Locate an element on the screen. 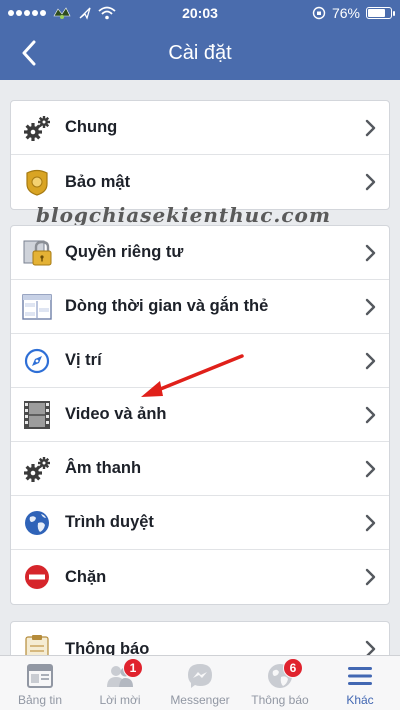  page-title: Cài đặt is located at coordinates (200, 52).